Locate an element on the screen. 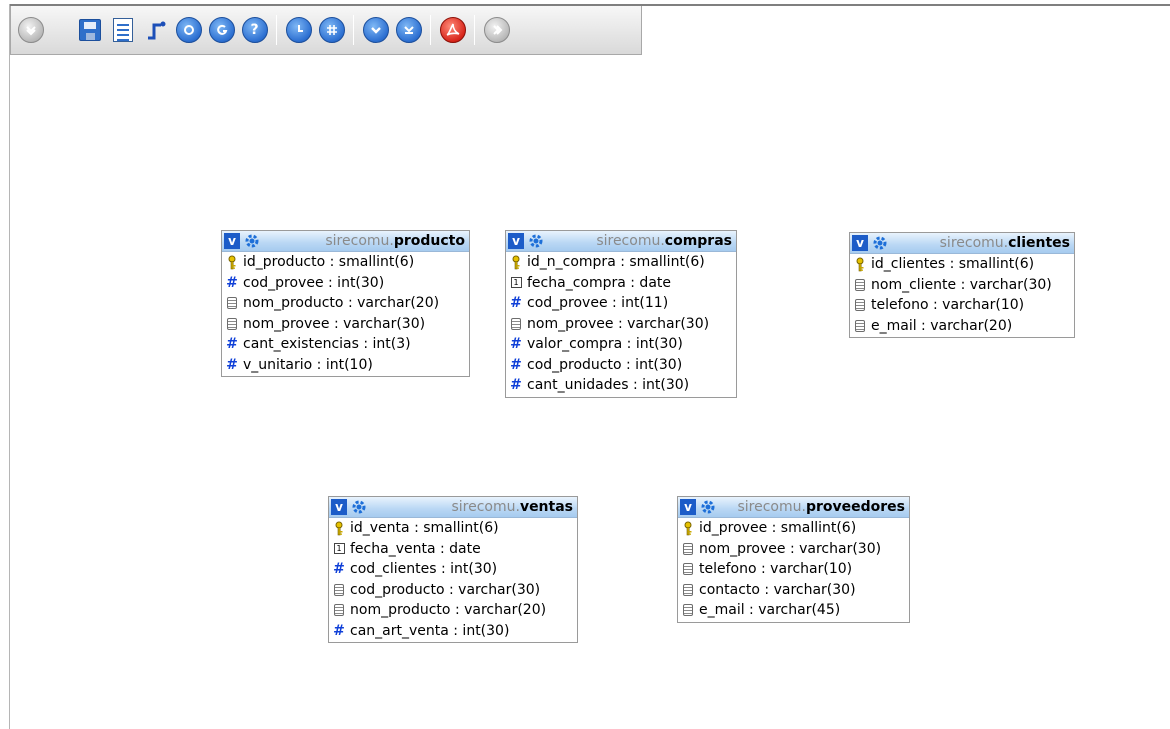 The width and height of the screenshot is (1170, 729). column-label: cant_unidades : int(30) is located at coordinates (608, 385).